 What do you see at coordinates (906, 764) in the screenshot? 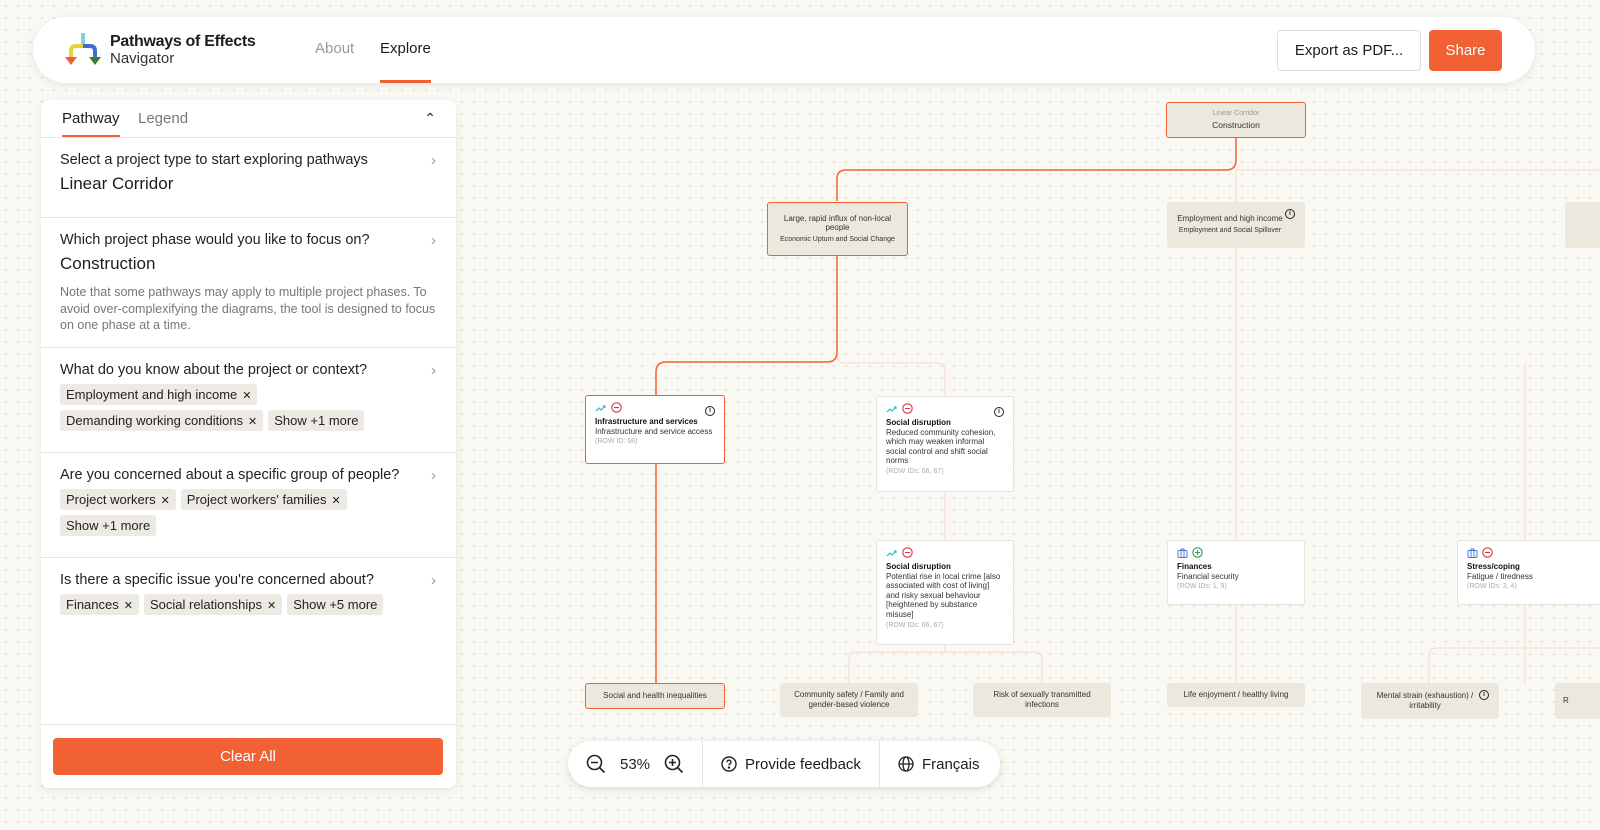
I see `globe-icon` at bounding box center [906, 764].